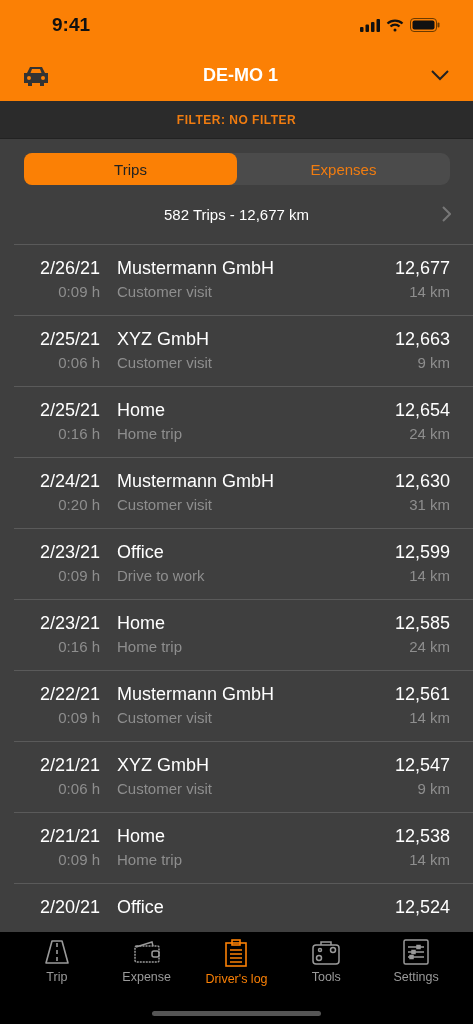 The image size is (473, 1024). I want to click on odometer-reading: 12,561, so click(422, 694).